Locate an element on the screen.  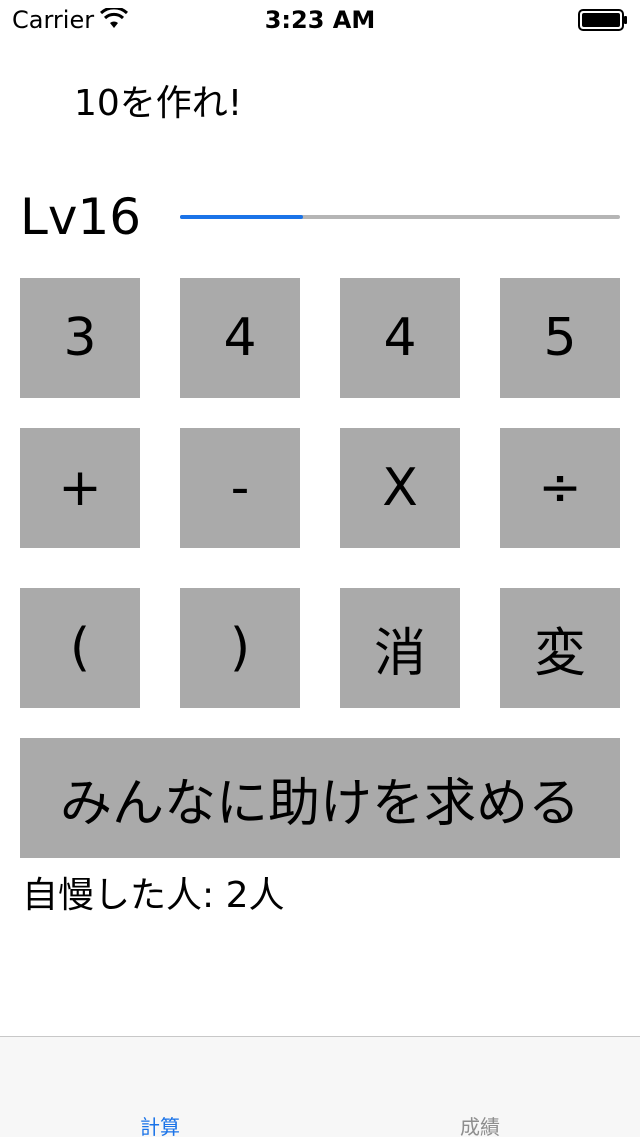
status-bar: Carrier 3:23 AM is located at coordinates (320, 20).